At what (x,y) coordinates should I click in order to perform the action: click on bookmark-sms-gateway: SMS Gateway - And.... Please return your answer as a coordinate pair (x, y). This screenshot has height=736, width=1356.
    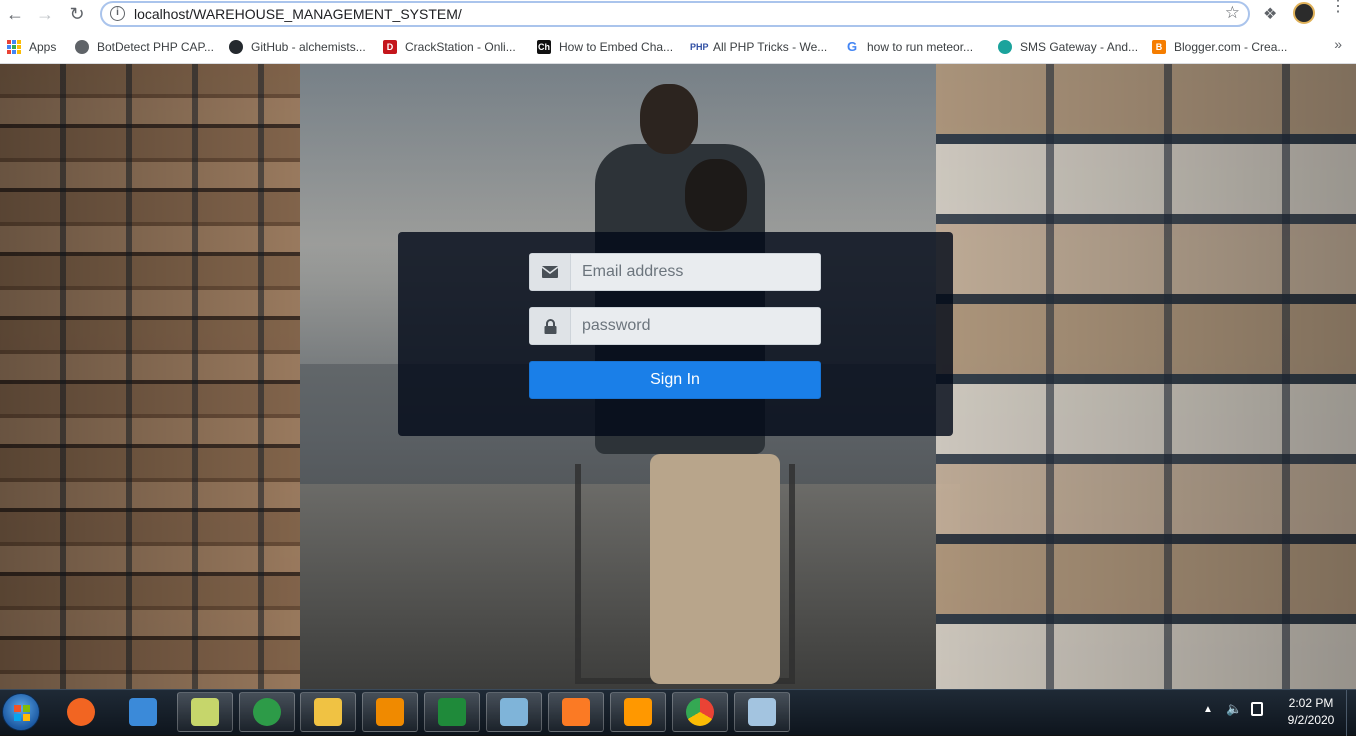
    Looking at the image, I should click on (1068, 47).